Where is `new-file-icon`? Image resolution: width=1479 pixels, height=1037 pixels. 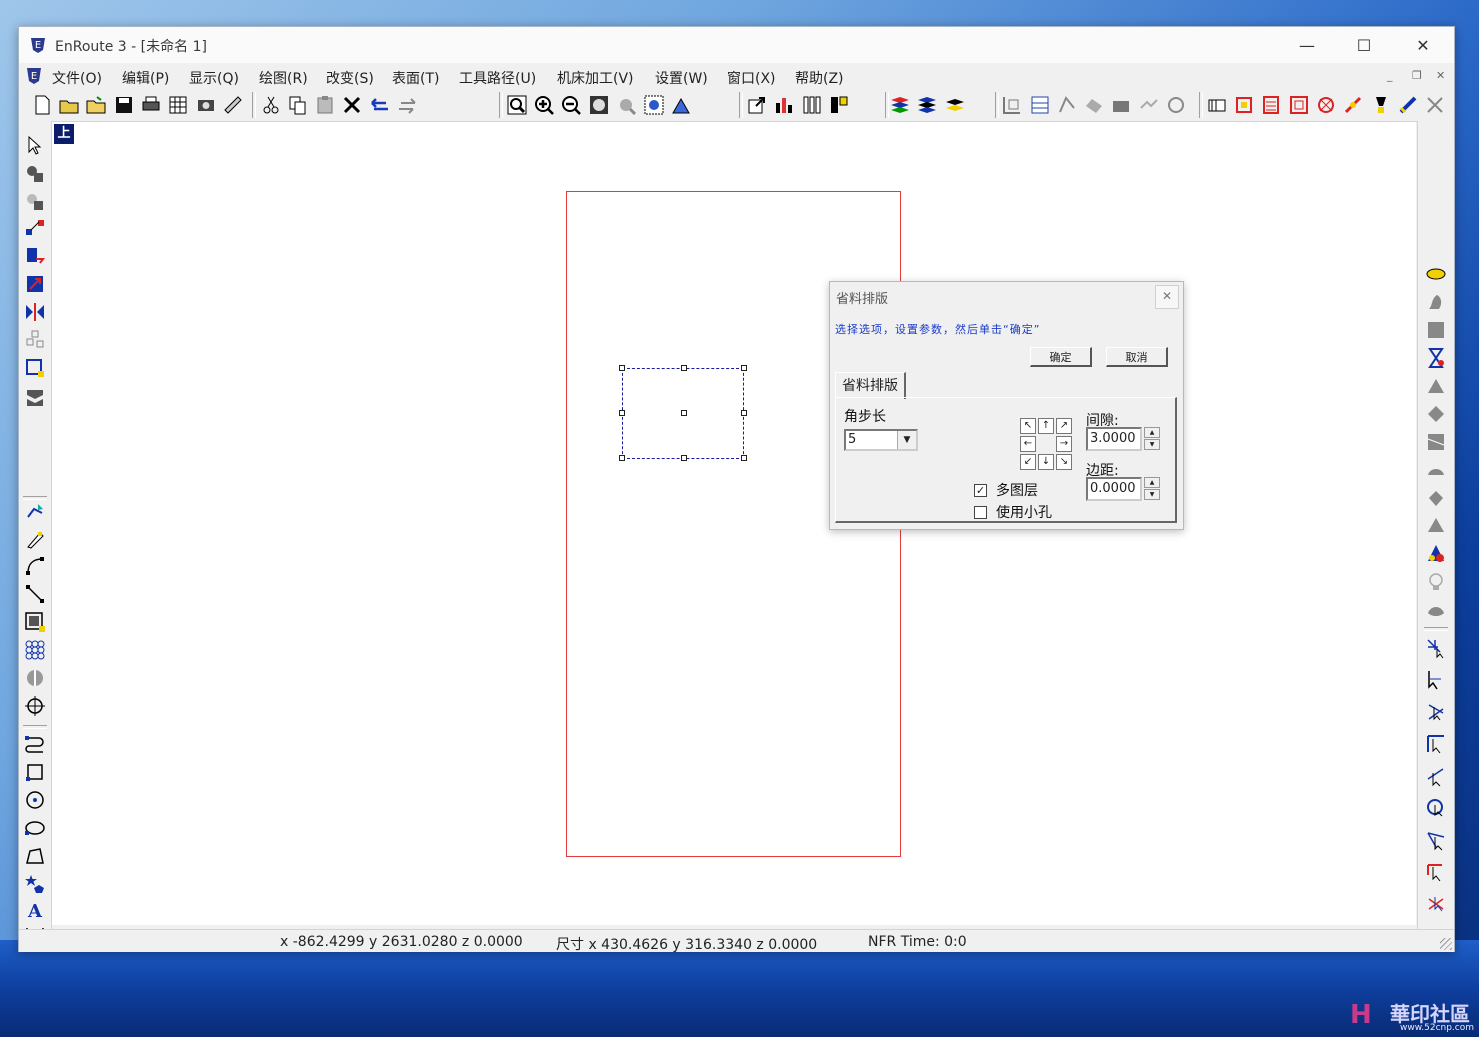 new-file-icon is located at coordinates (42, 105).